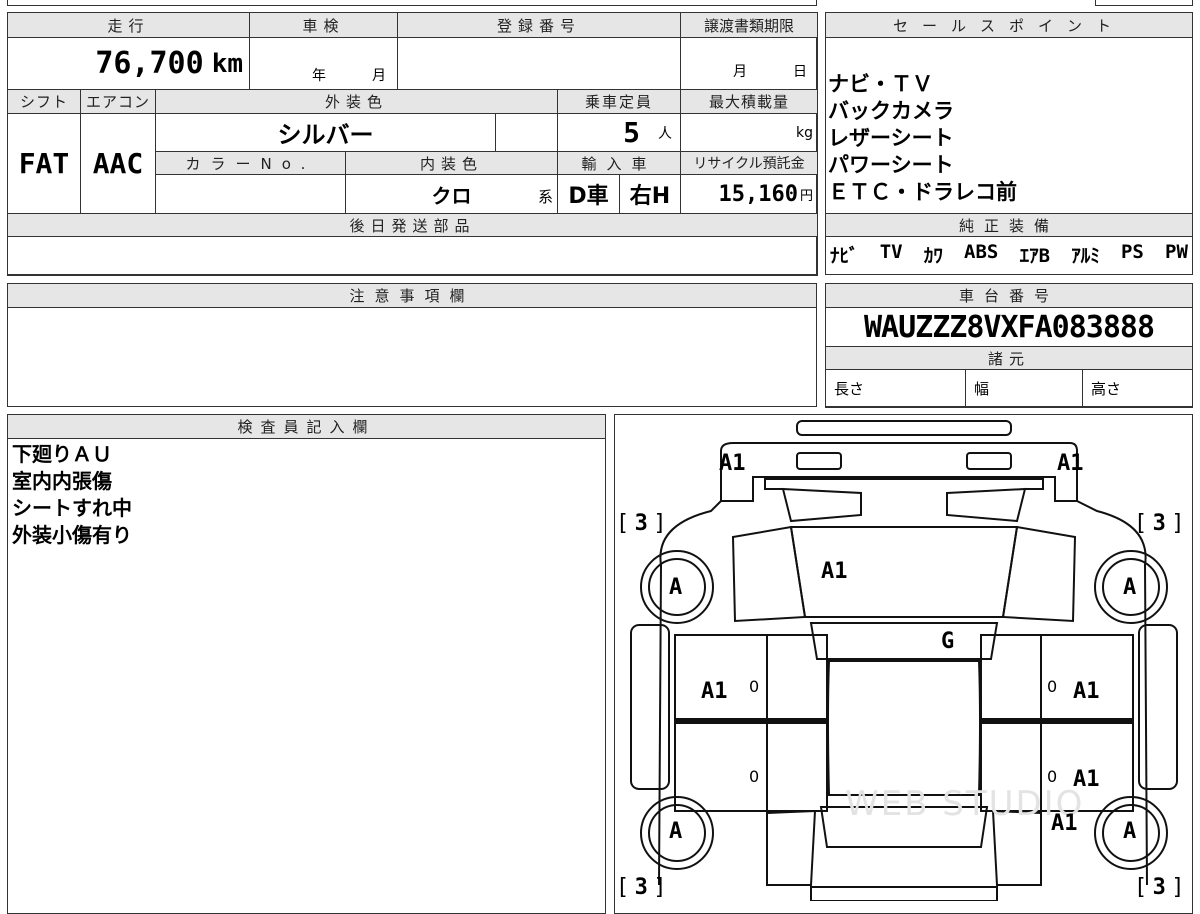 The width and height of the screenshot is (1200, 914). What do you see at coordinates (1035, 256) in the screenshot?
I see `equipment-item: ｴｱB` at bounding box center [1035, 256].